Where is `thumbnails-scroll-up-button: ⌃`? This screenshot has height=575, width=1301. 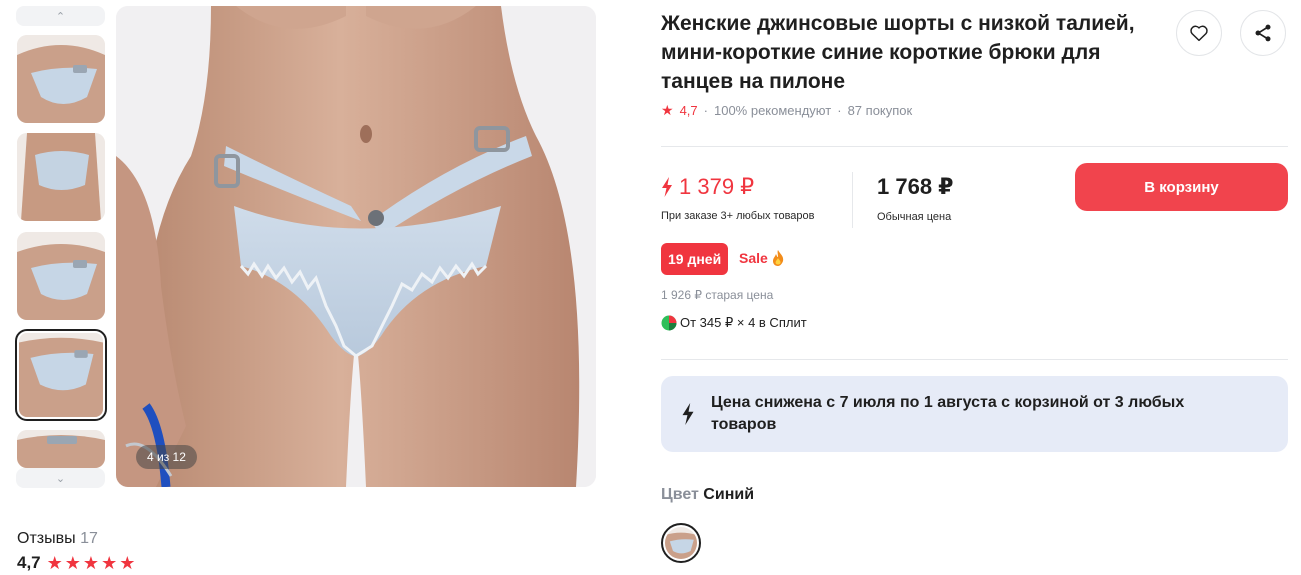 thumbnails-scroll-up-button: ⌃ is located at coordinates (60, 16).